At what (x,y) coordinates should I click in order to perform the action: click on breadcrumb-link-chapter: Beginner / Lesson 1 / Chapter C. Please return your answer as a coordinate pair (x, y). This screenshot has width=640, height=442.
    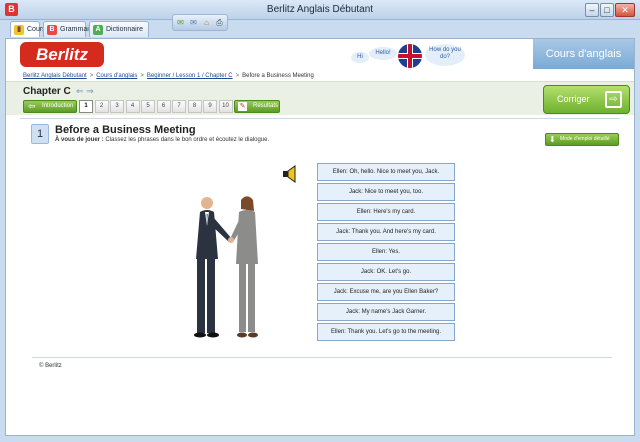
    Looking at the image, I should click on (190, 76).